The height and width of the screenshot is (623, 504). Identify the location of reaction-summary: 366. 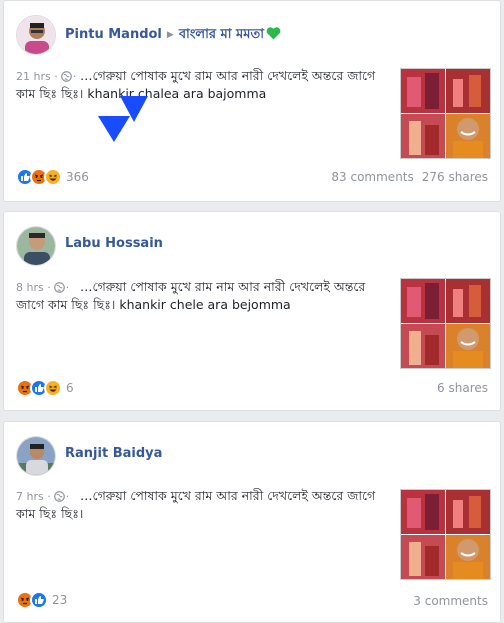
(52, 177).